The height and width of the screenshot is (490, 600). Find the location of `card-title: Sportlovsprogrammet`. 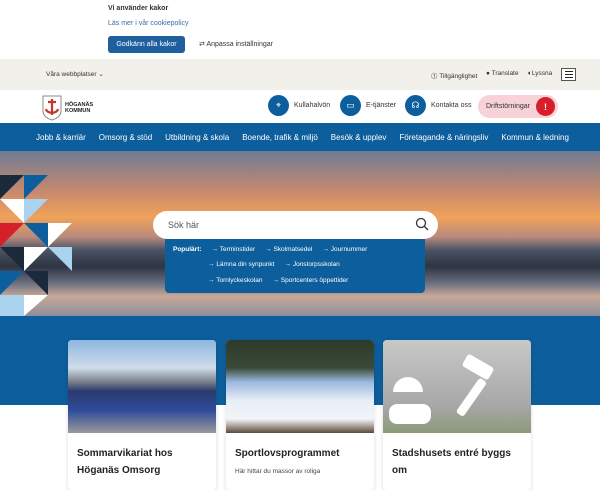

card-title: Sportlovsprogrammet is located at coordinates (287, 453).